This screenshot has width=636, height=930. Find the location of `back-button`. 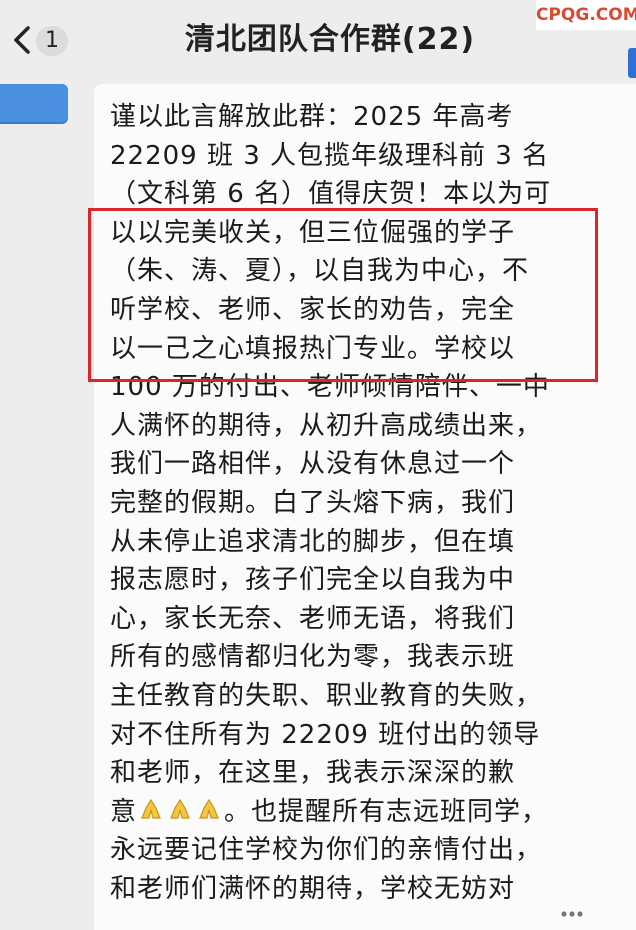

back-button is located at coordinates (23, 40).